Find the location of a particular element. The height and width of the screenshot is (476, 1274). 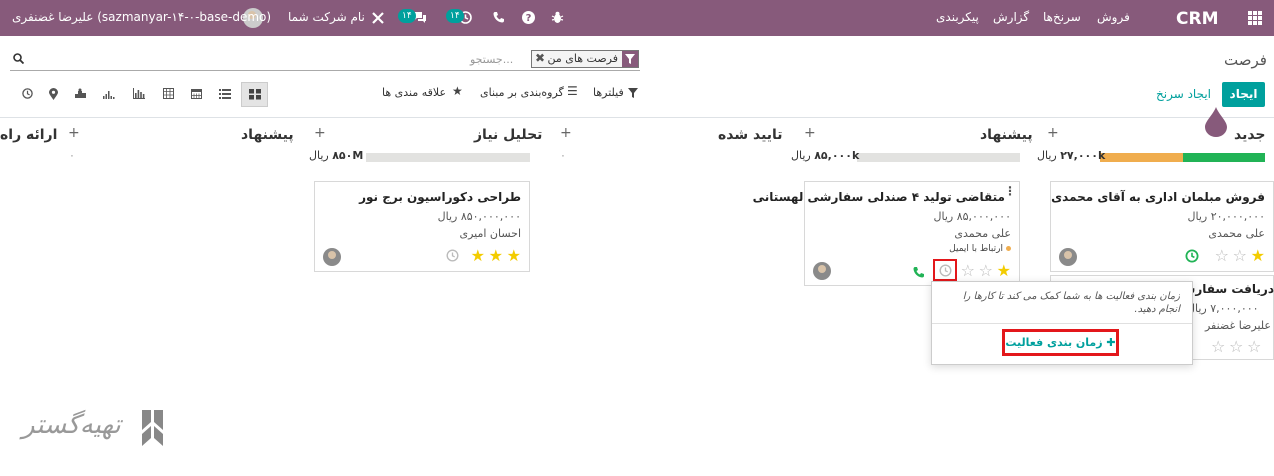

card-revenue: ۷,۰۰۰,۰۰۰ ریال is located at coordinates (1223, 308).